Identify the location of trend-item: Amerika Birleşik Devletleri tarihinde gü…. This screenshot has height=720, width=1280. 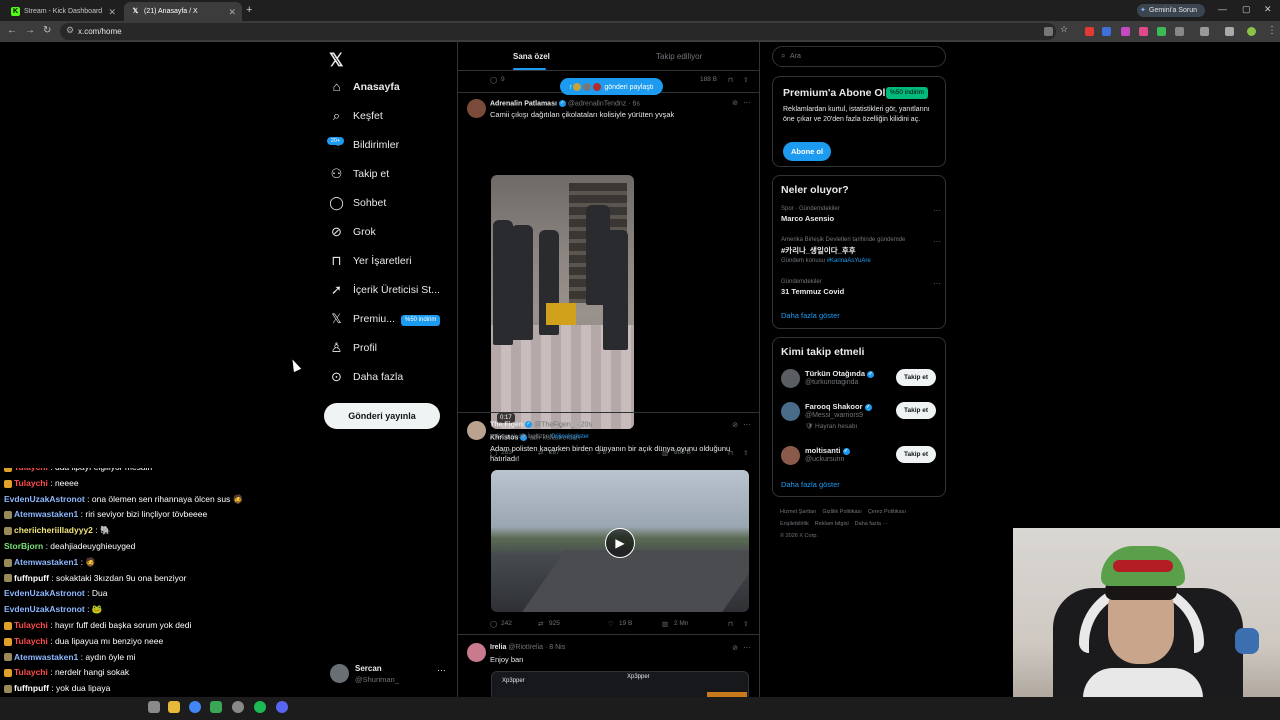
(861, 250).